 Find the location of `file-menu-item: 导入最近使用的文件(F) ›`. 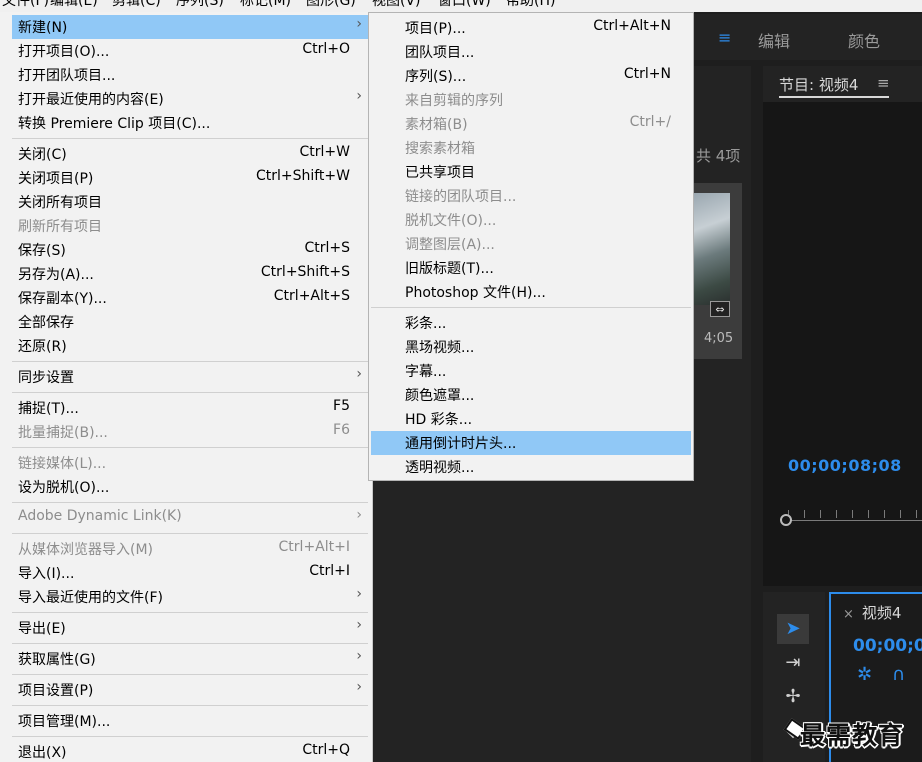

file-menu-item: 导入最近使用的文件(F) › is located at coordinates (190, 597).